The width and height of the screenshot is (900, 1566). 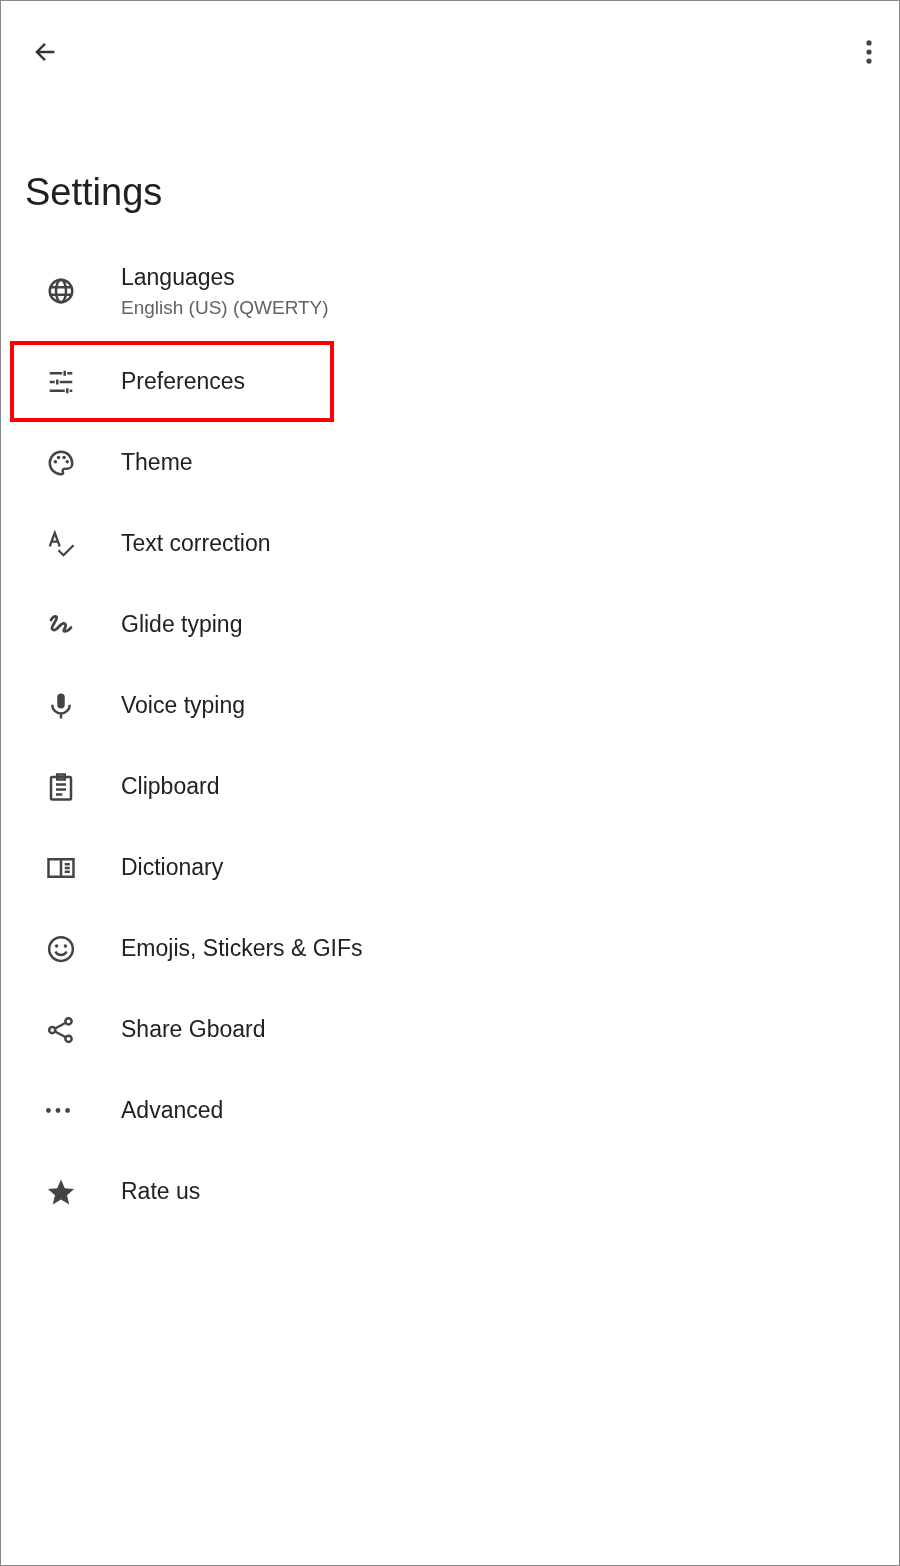 What do you see at coordinates (225, 277) in the screenshot?
I see `setting-label: Languages` at bounding box center [225, 277].